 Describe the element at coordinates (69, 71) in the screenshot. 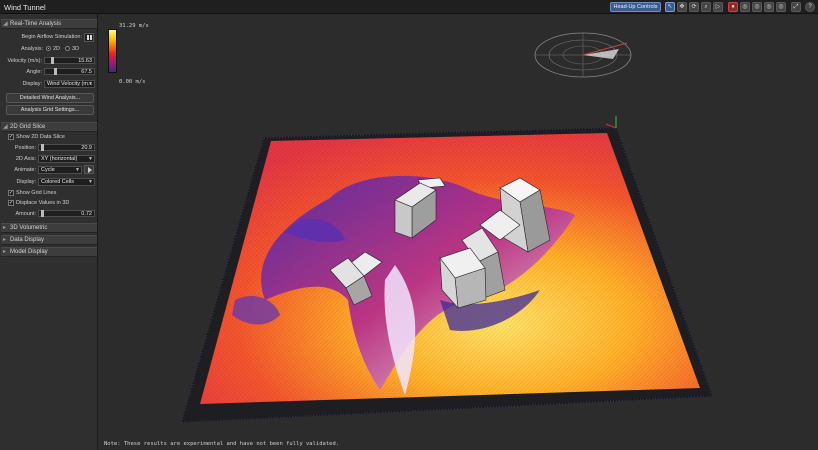

I see `angle-slider: 67.5` at that location.